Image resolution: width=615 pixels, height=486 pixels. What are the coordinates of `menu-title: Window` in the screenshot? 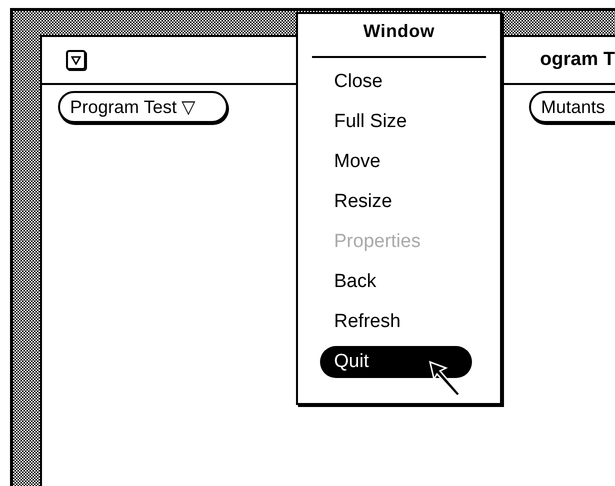 It's located at (399, 36).